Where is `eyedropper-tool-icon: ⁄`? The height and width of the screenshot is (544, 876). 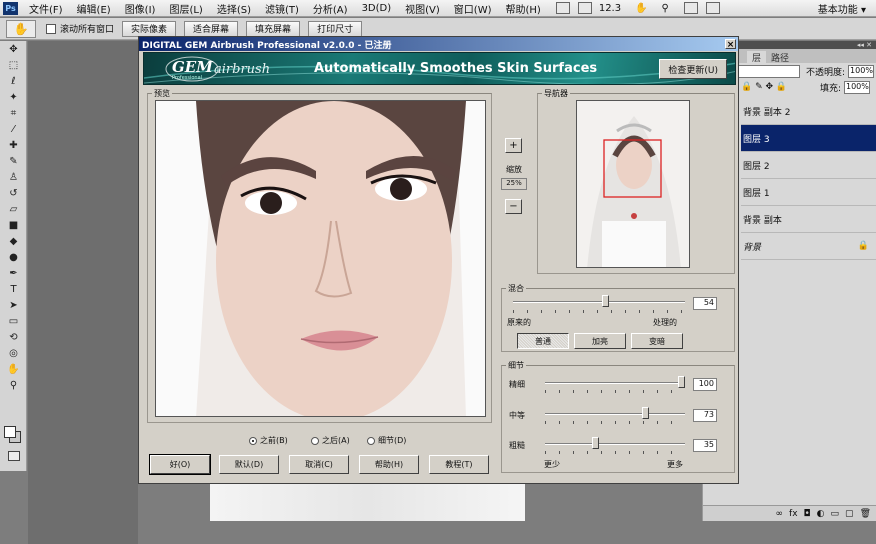 eyedropper-tool-icon: ⁄ is located at coordinates (13, 129).